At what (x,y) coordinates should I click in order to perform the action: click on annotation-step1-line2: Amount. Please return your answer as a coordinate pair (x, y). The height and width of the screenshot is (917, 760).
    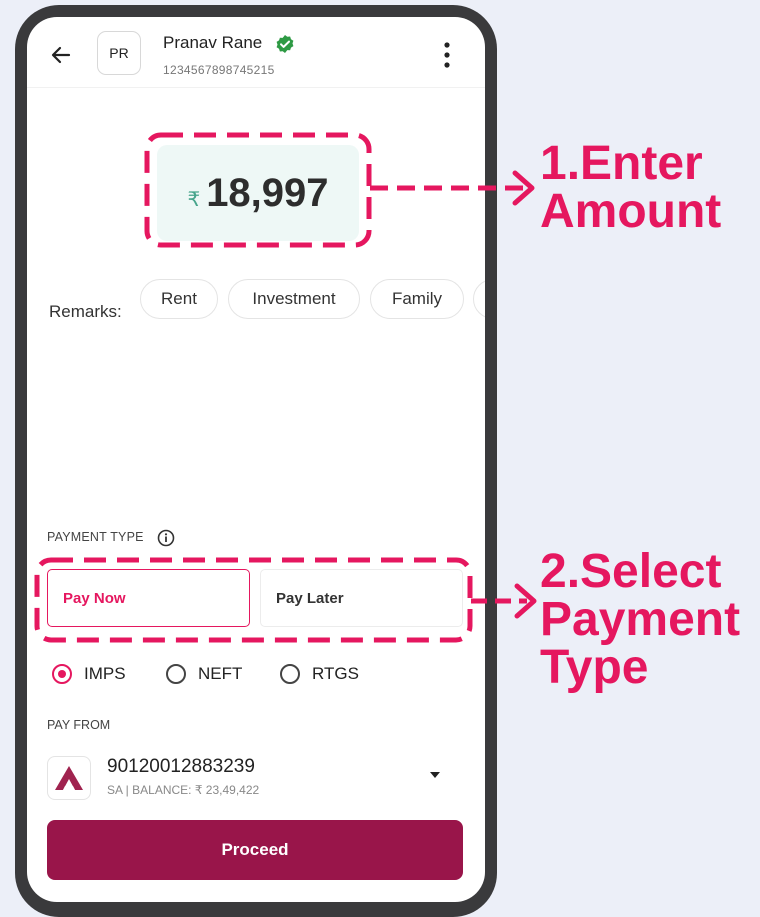
    Looking at the image, I should click on (631, 211).